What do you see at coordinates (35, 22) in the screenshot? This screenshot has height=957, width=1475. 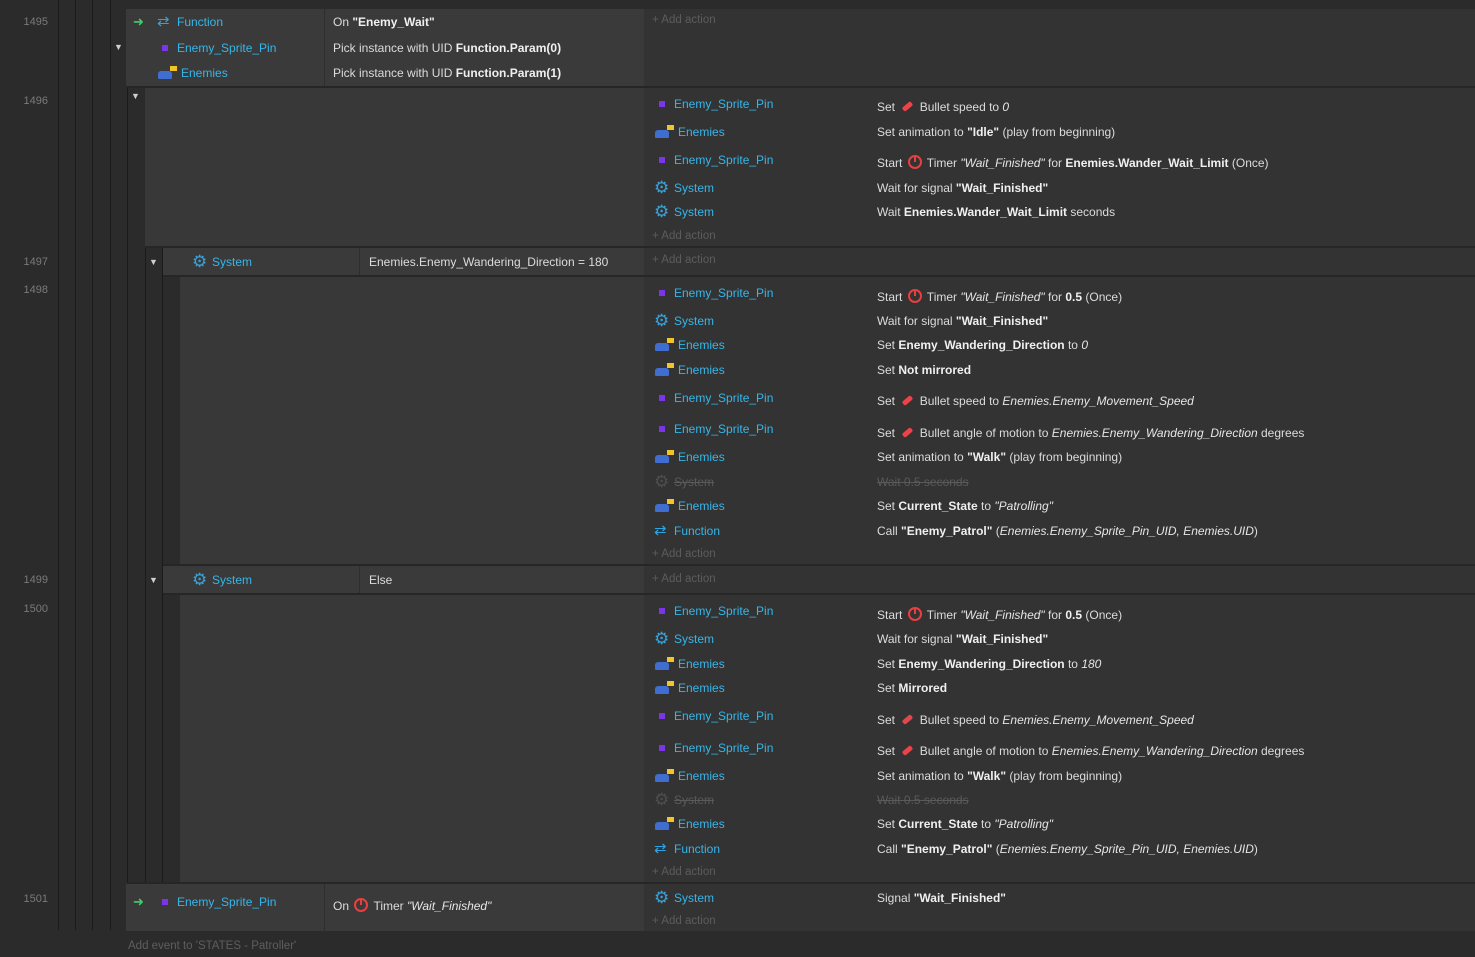 I see `line-number: 1495` at bounding box center [35, 22].